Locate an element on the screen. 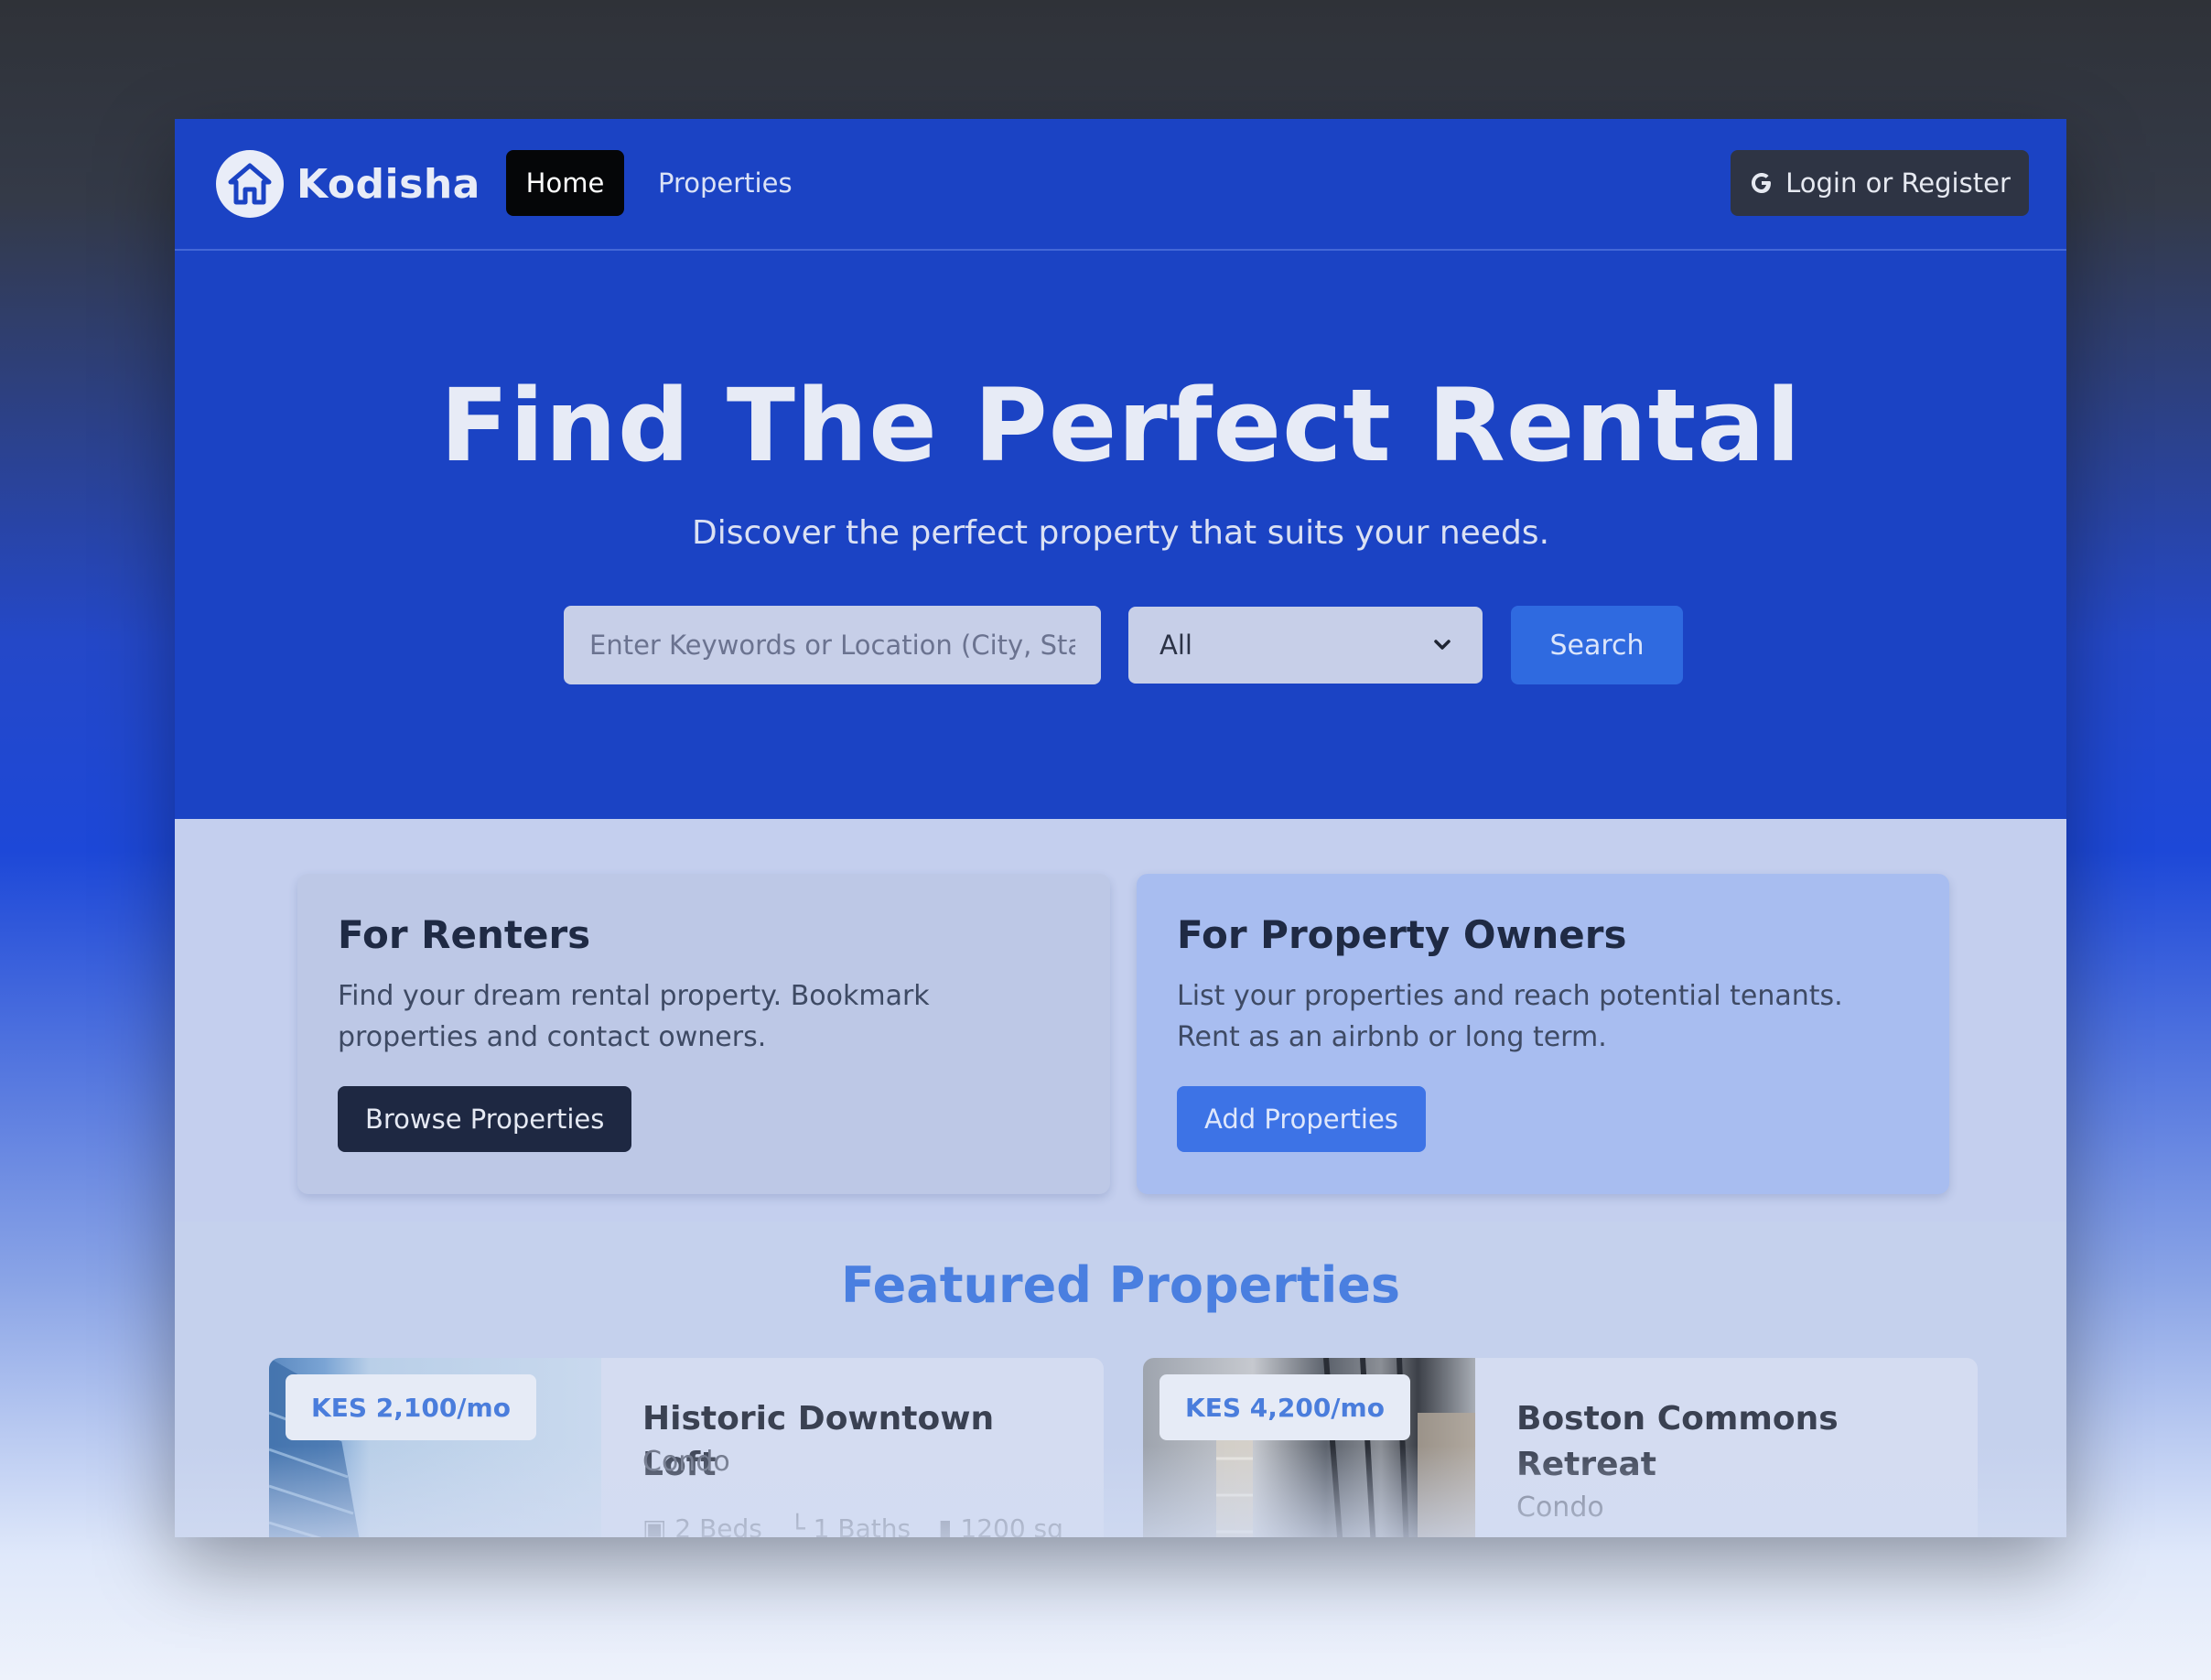 The height and width of the screenshot is (1680, 2211). price-badge: KES 4,200/mo is located at coordinates (1284, 1407).